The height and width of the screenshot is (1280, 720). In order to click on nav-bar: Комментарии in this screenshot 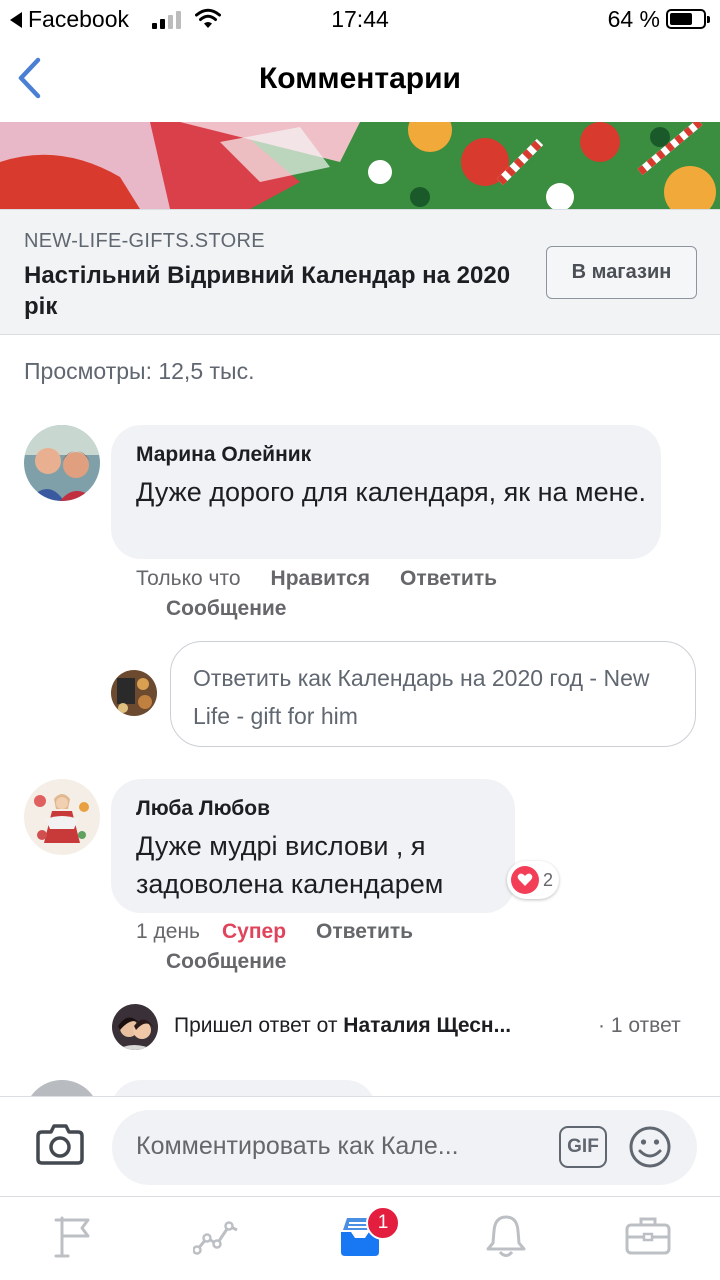, I will do `click(360, 81)`.